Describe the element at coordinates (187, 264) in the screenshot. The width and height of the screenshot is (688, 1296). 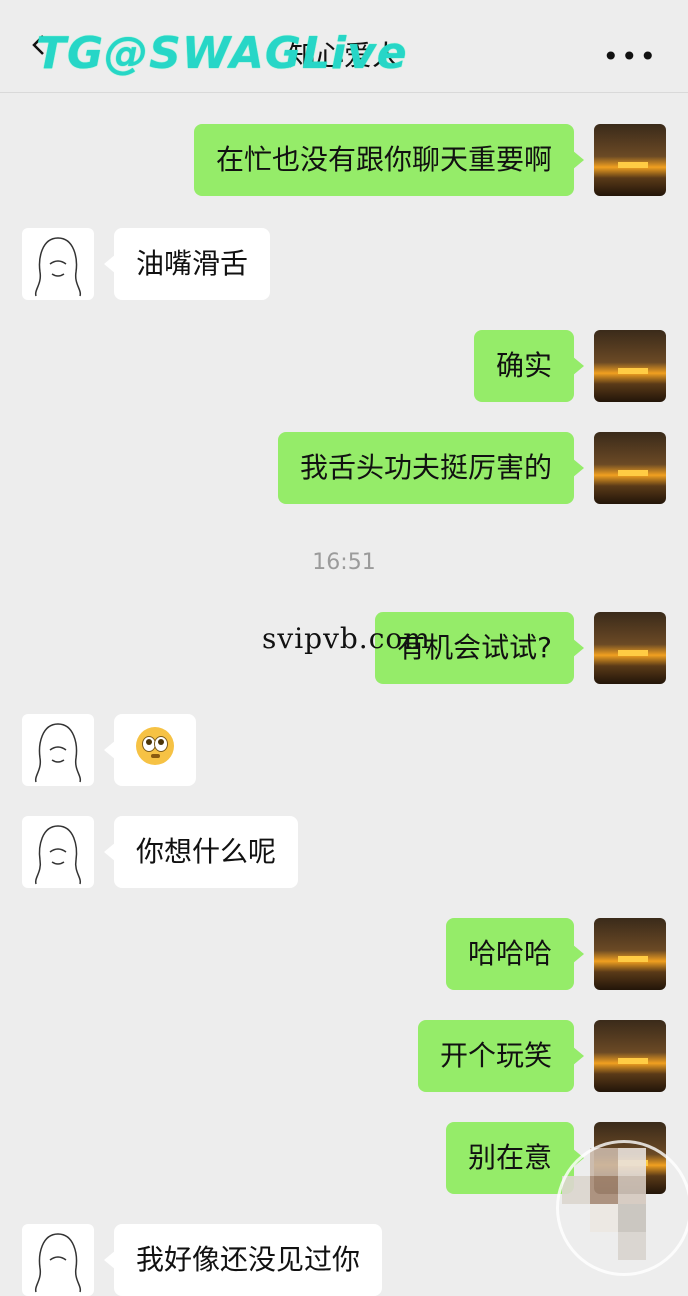
I see `message-bubble: 油嘴滑舌` at that location.